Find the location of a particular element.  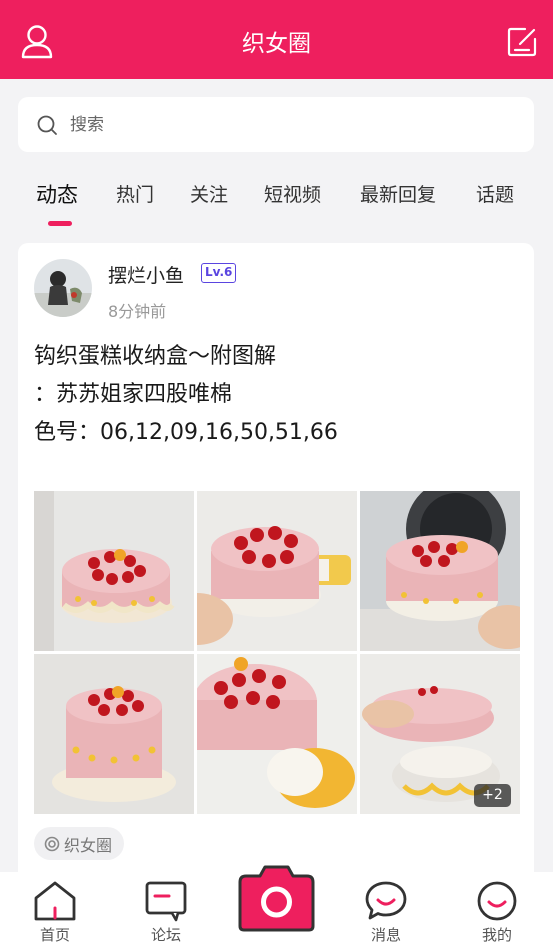

tab-hot: 热门 is located at coordinates (135, 193).